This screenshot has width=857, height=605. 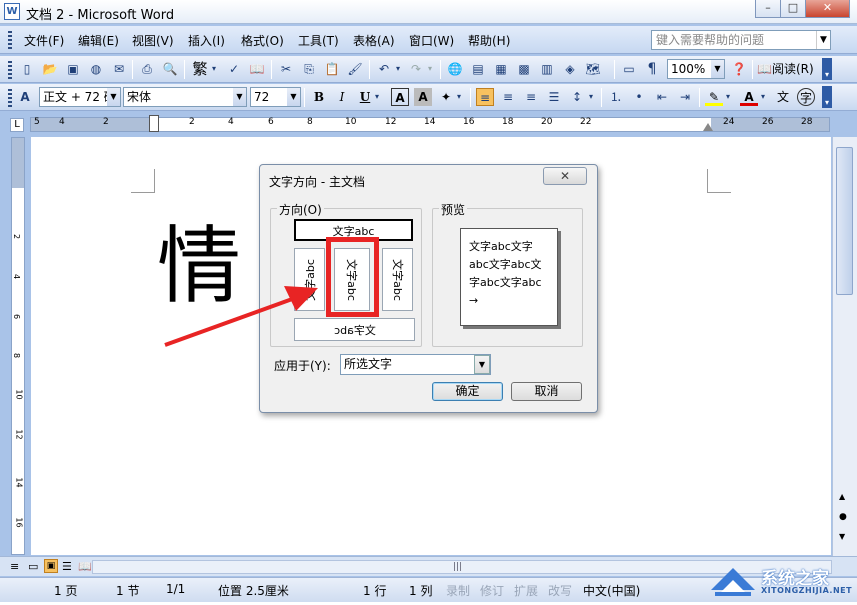 I want to click on help-search-input: 键入需要帮助的问题 ▼, so click(x=741, y=40).